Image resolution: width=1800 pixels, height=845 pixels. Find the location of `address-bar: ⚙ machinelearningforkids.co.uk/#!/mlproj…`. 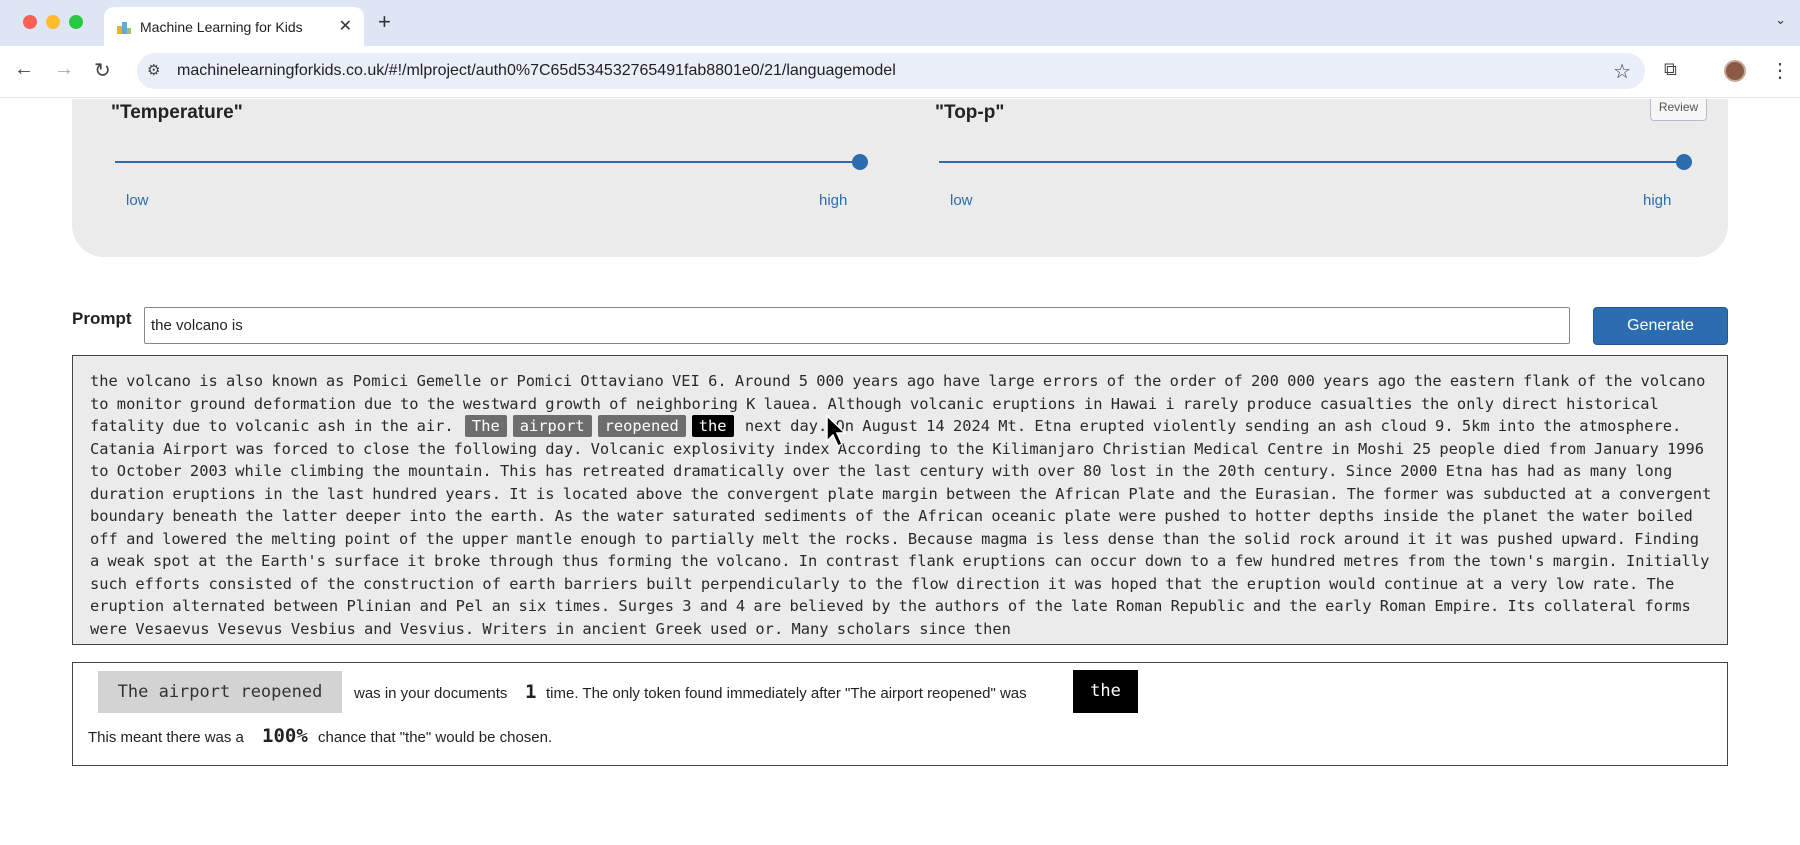

address-bar: ⚙ machinelearningforkids.co.uk/#!/mlproj… is located at coordinates (891, 71).